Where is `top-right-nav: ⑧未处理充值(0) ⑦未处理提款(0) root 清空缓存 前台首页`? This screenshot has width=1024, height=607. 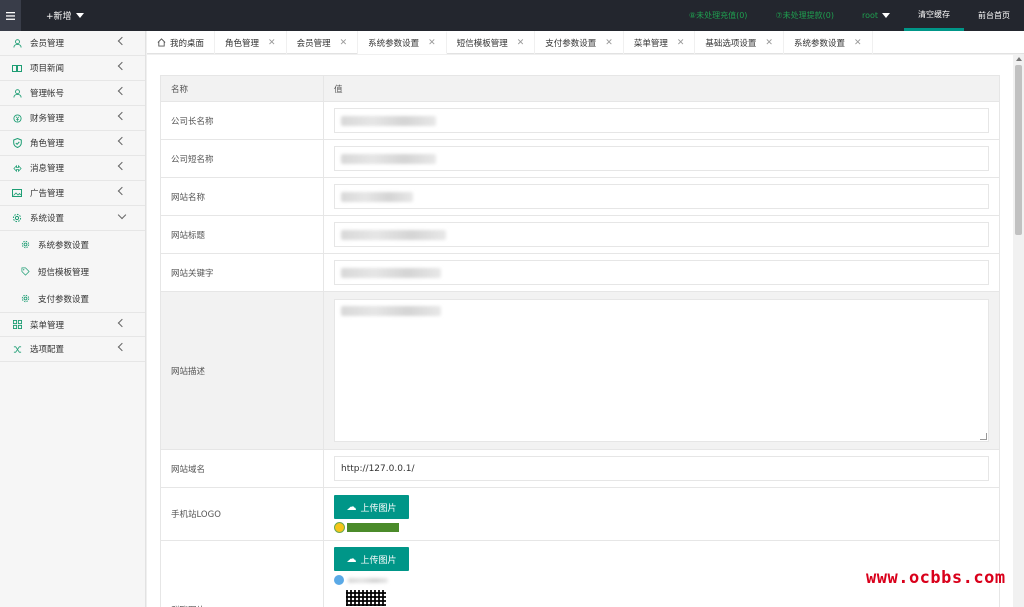
top-right-nav: ⑧未处理充值(0) ⑦未处理提款(0) root 清空缓存 前台首页 is located at coordinates (849, 15).